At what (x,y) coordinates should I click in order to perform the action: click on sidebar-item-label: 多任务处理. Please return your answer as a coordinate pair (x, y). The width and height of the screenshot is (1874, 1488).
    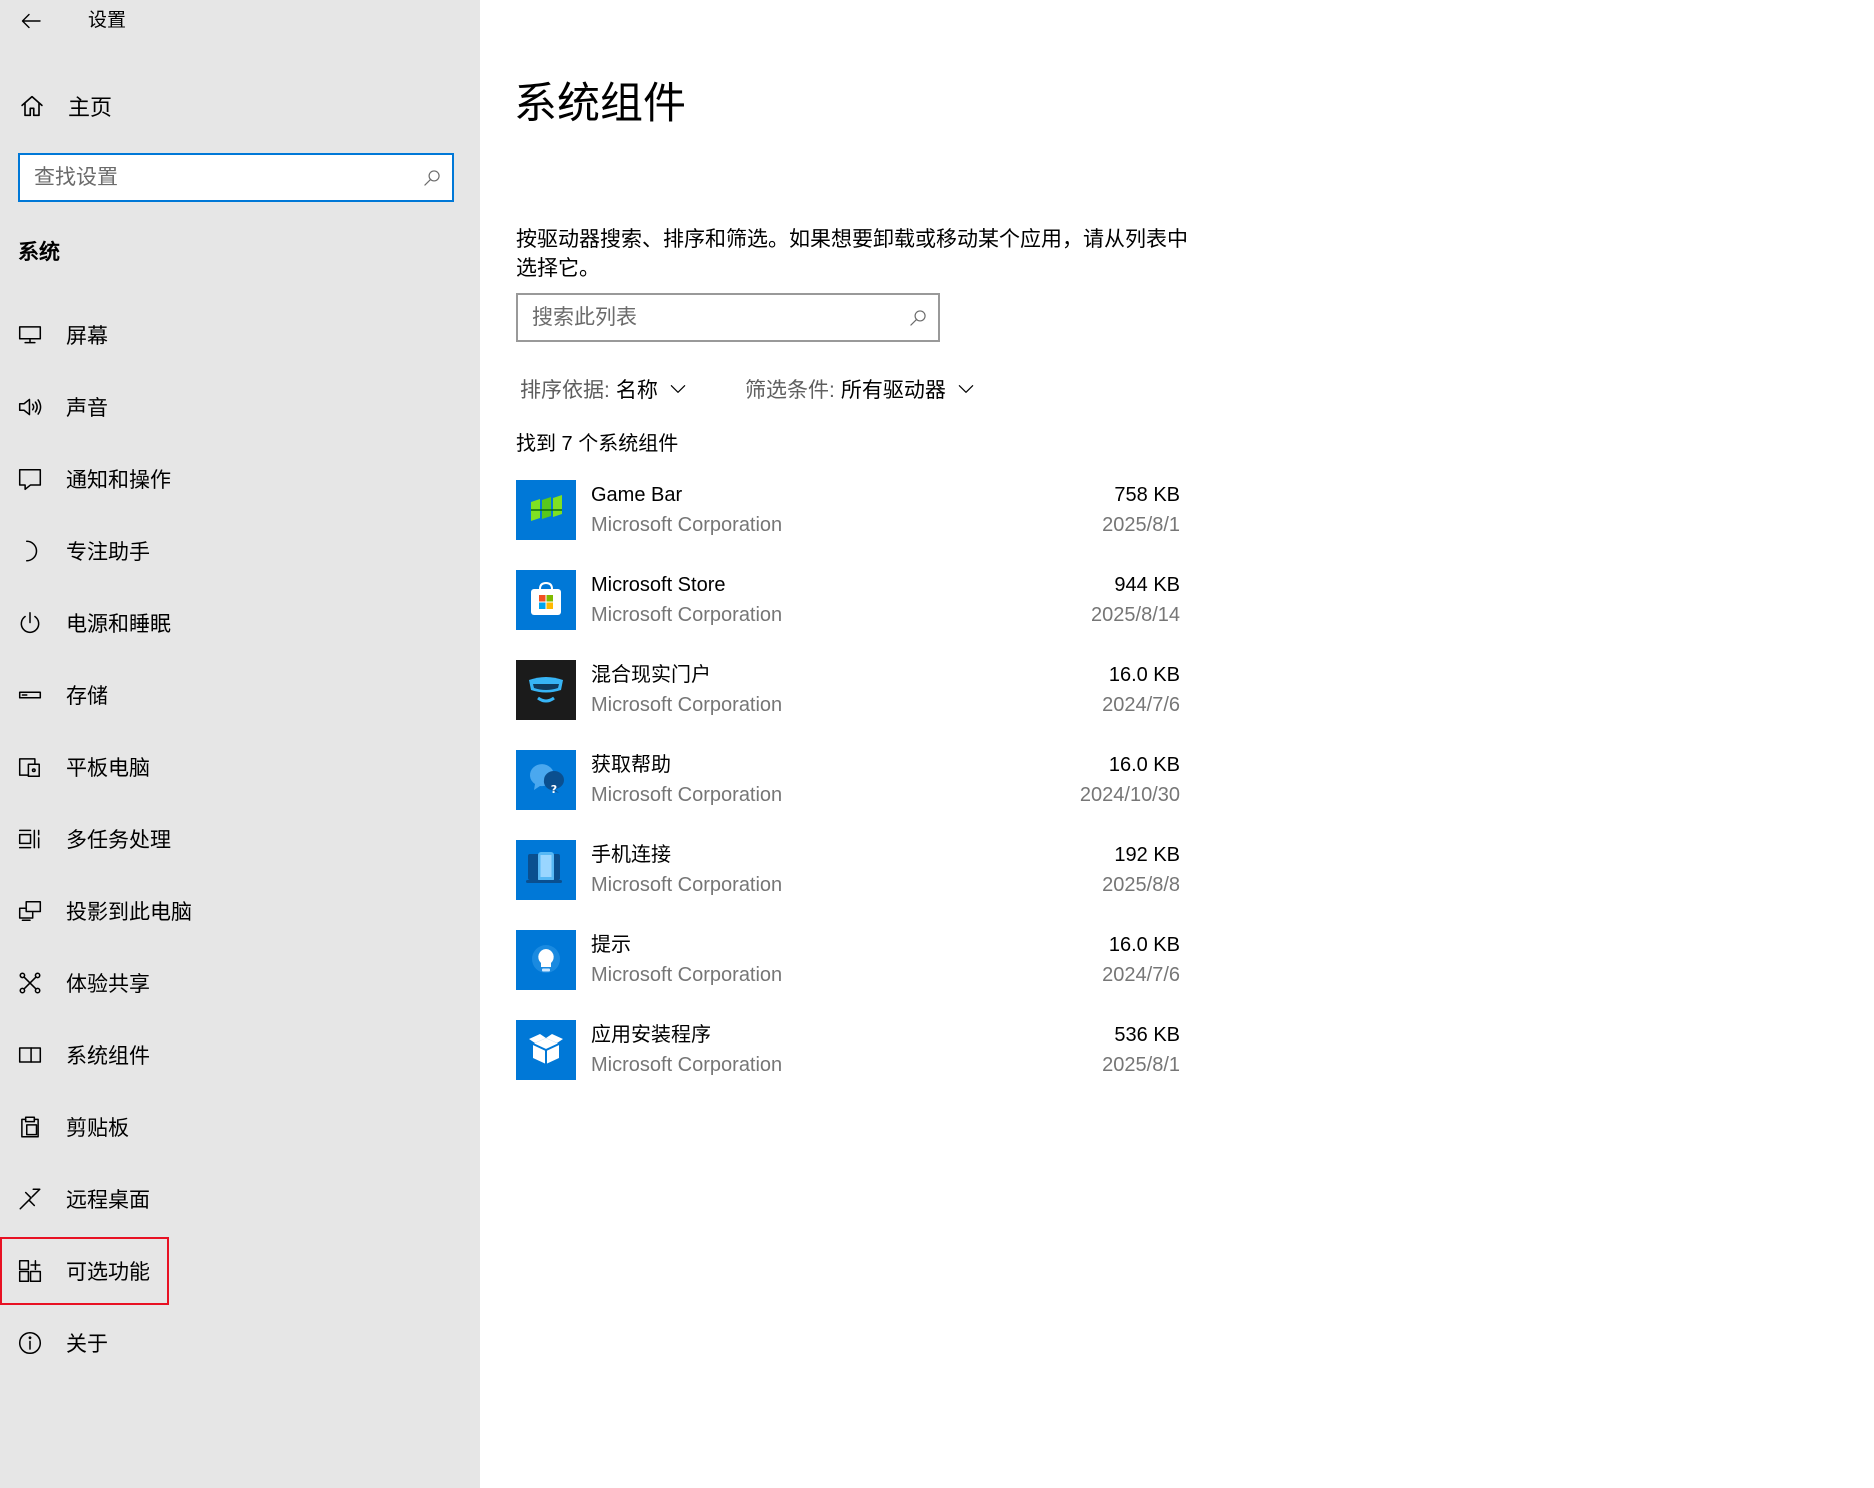
    Looking at the image, I should click on (118, 840).